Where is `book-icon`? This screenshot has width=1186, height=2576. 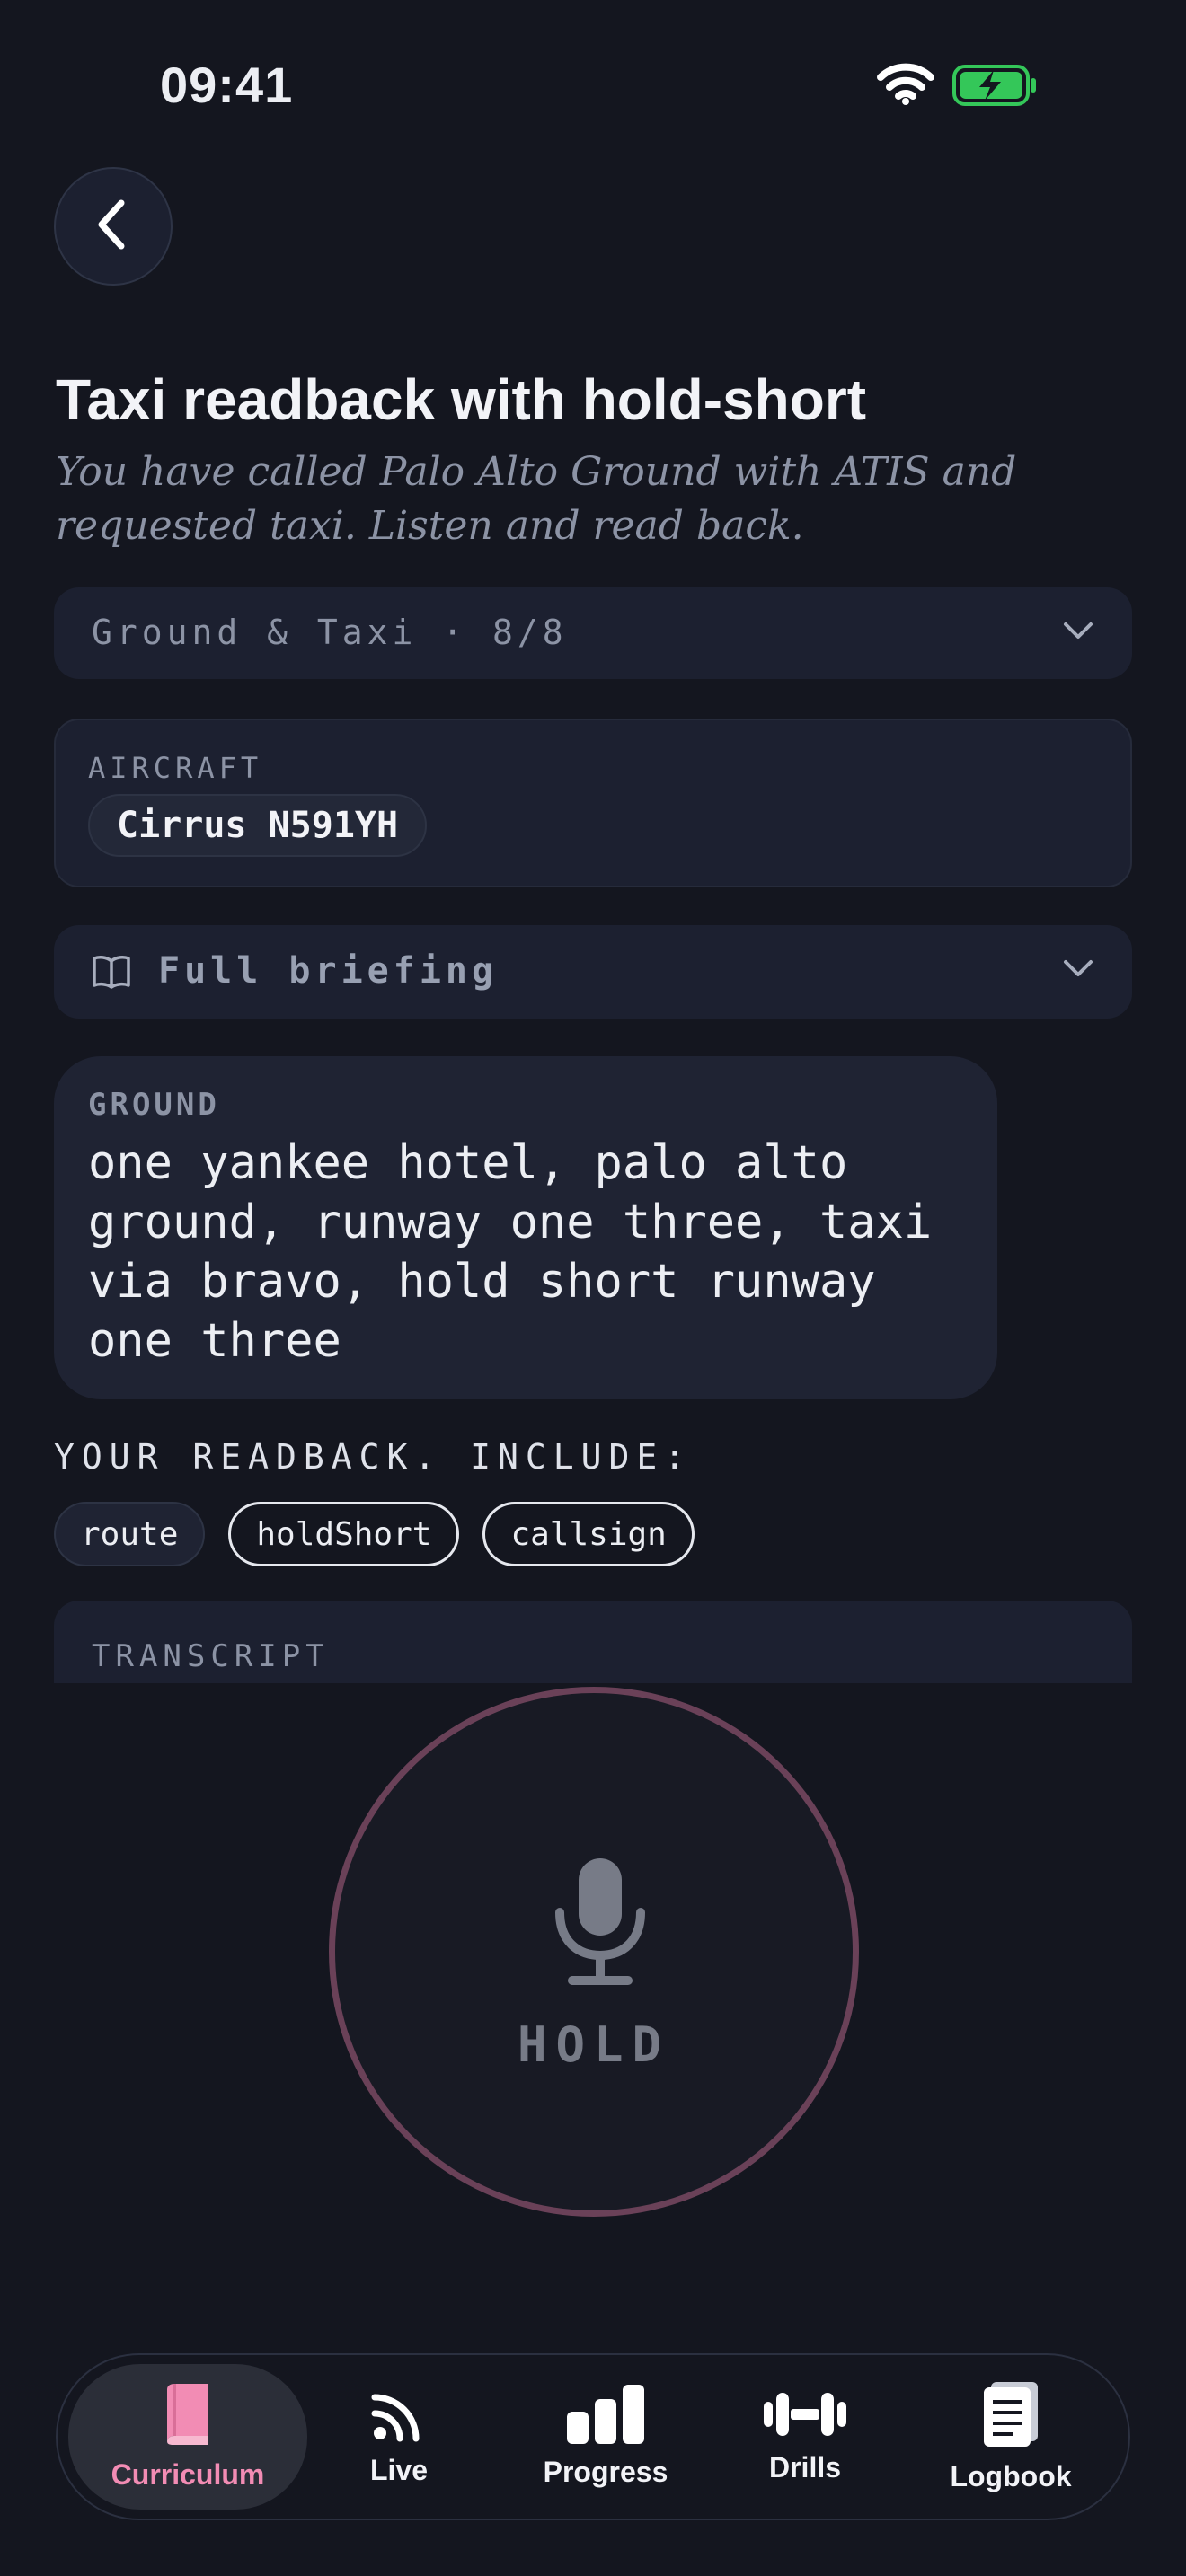 book-icon is located at coordinates (188, 2416).